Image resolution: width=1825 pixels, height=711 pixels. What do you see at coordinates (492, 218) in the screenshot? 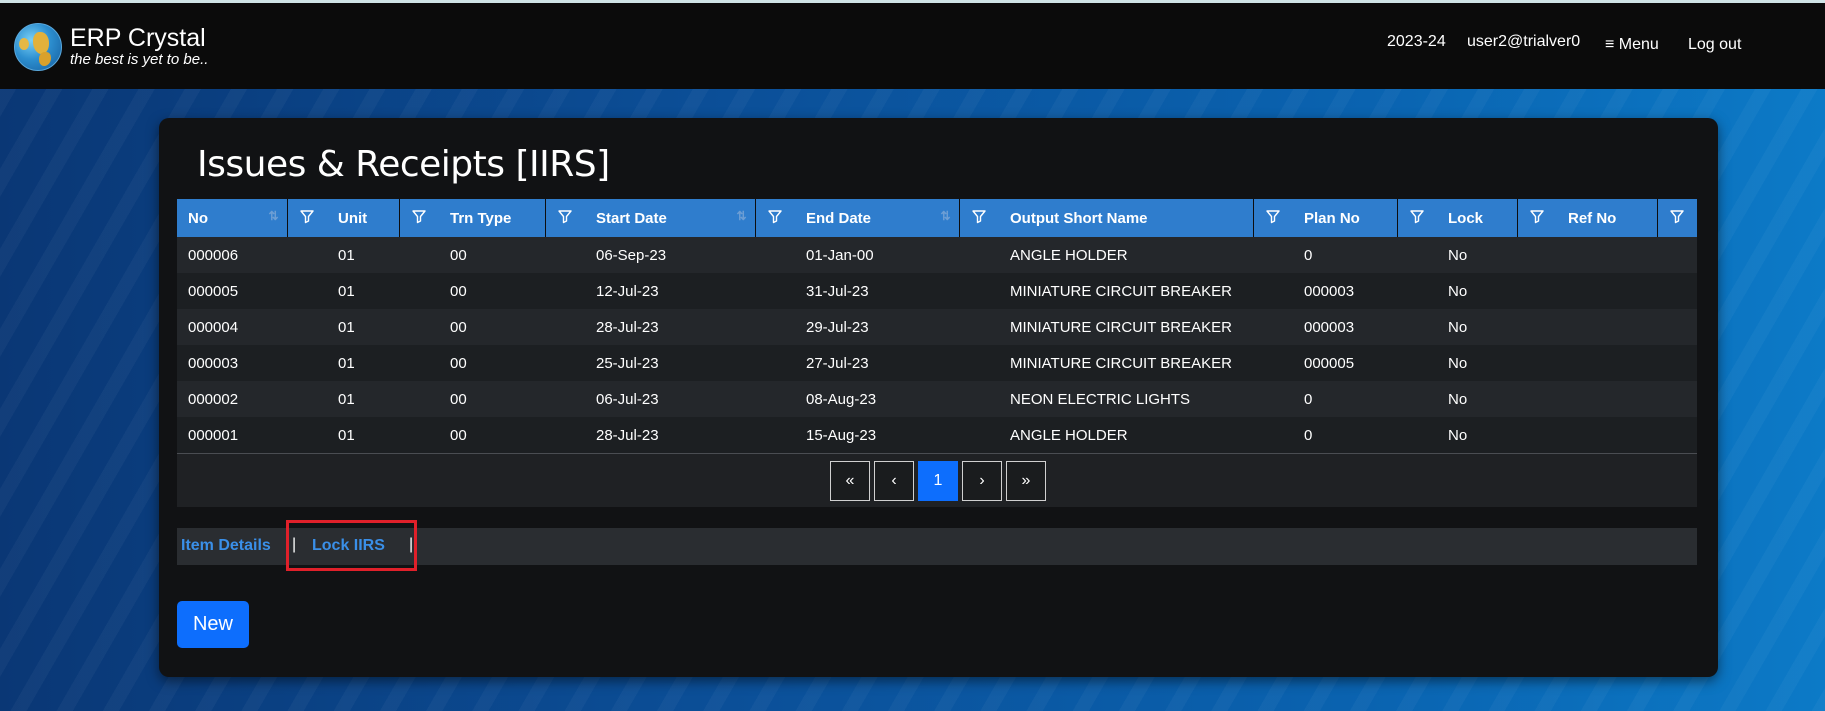
I see `column-header-trn-type: Trn Type` at bounding box center [492, 218].